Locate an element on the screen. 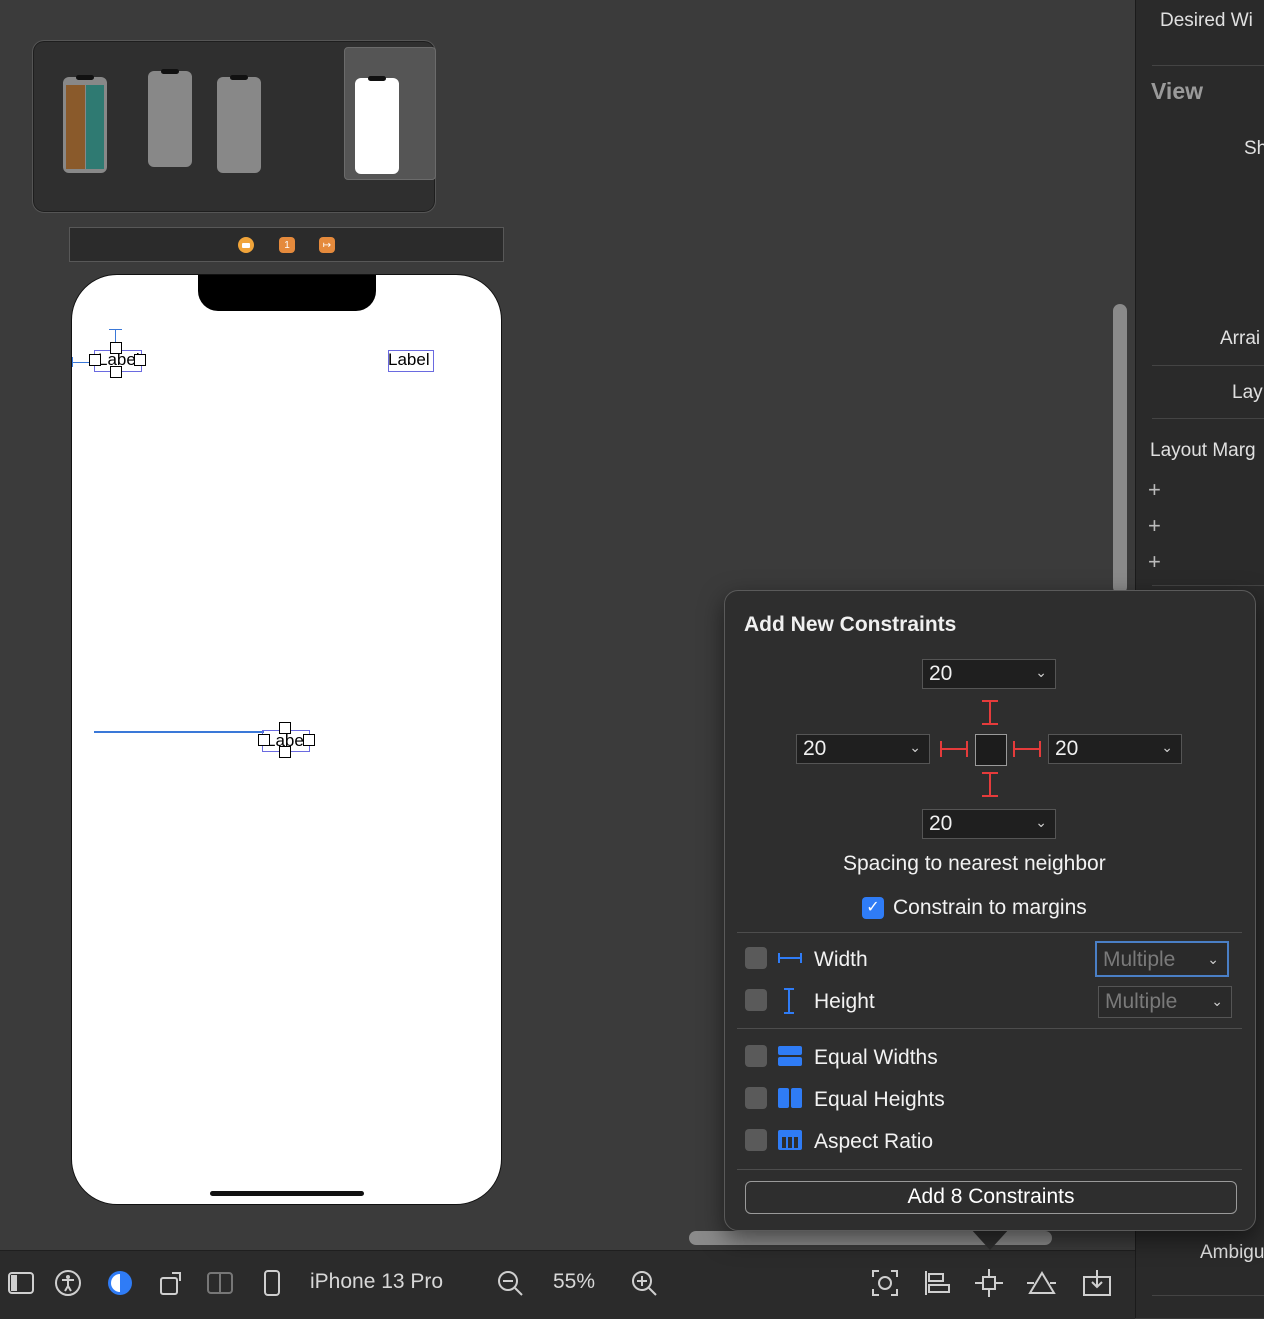 The image size is (1264, 1319). align-icon is located at coordinates (937, 1283).